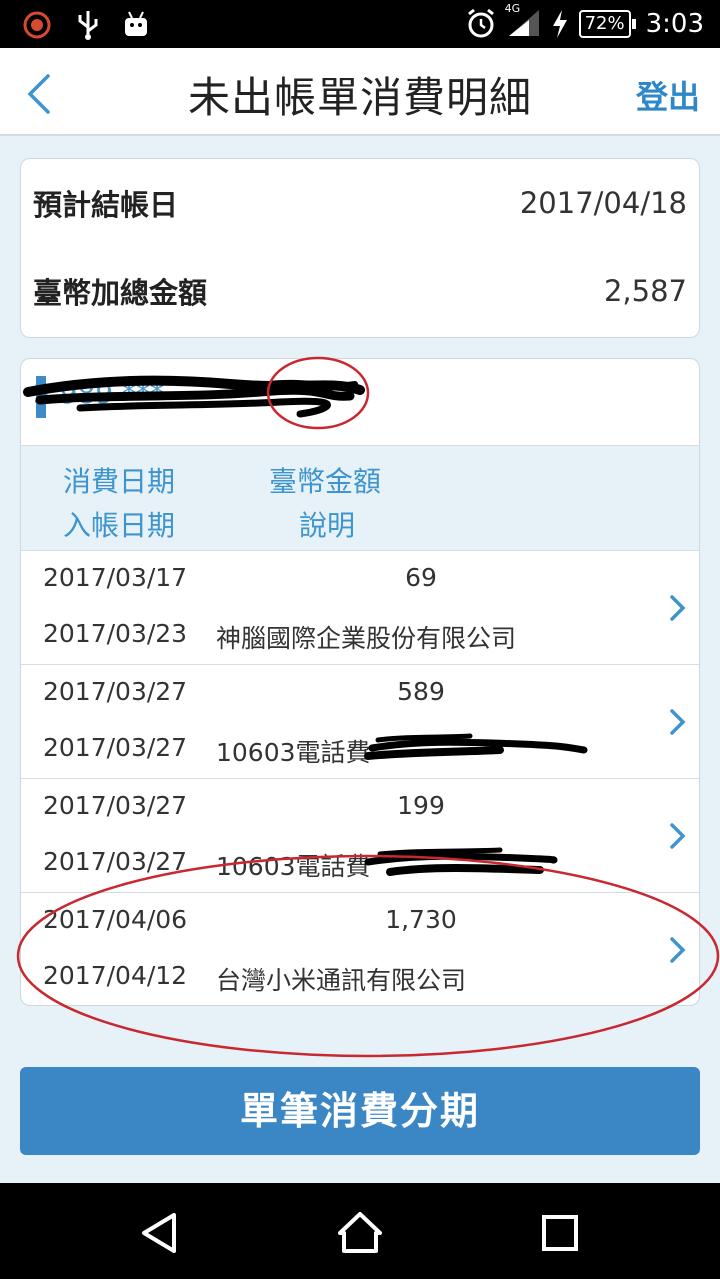 The width and height of the screenshot is (720, 1279). What do you see at coordinates (360, 836) in the screenshot?
I see `transaction-row: 2017/03/27 199 2017/03/27 10603電話費` at bounding box center [360, 836].